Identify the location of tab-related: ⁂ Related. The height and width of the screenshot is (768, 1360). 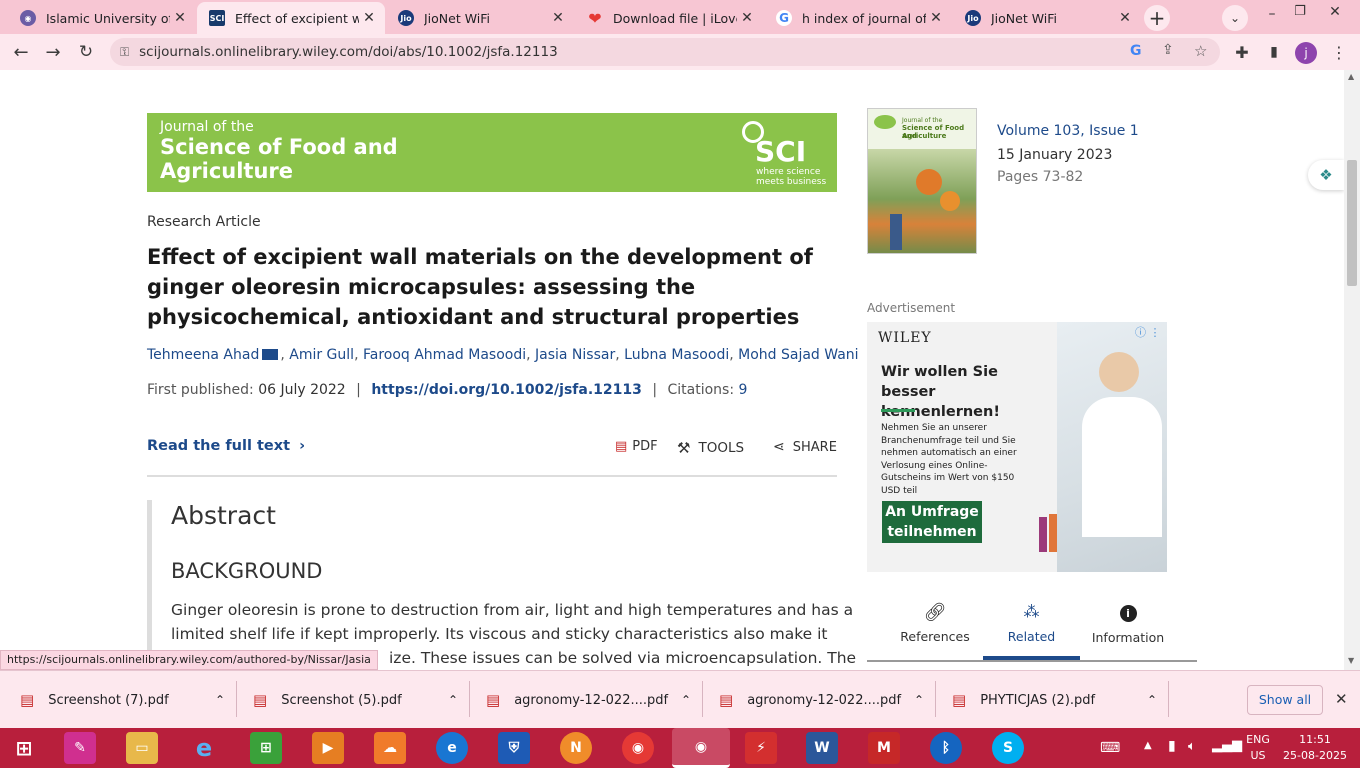
(1031, 623).